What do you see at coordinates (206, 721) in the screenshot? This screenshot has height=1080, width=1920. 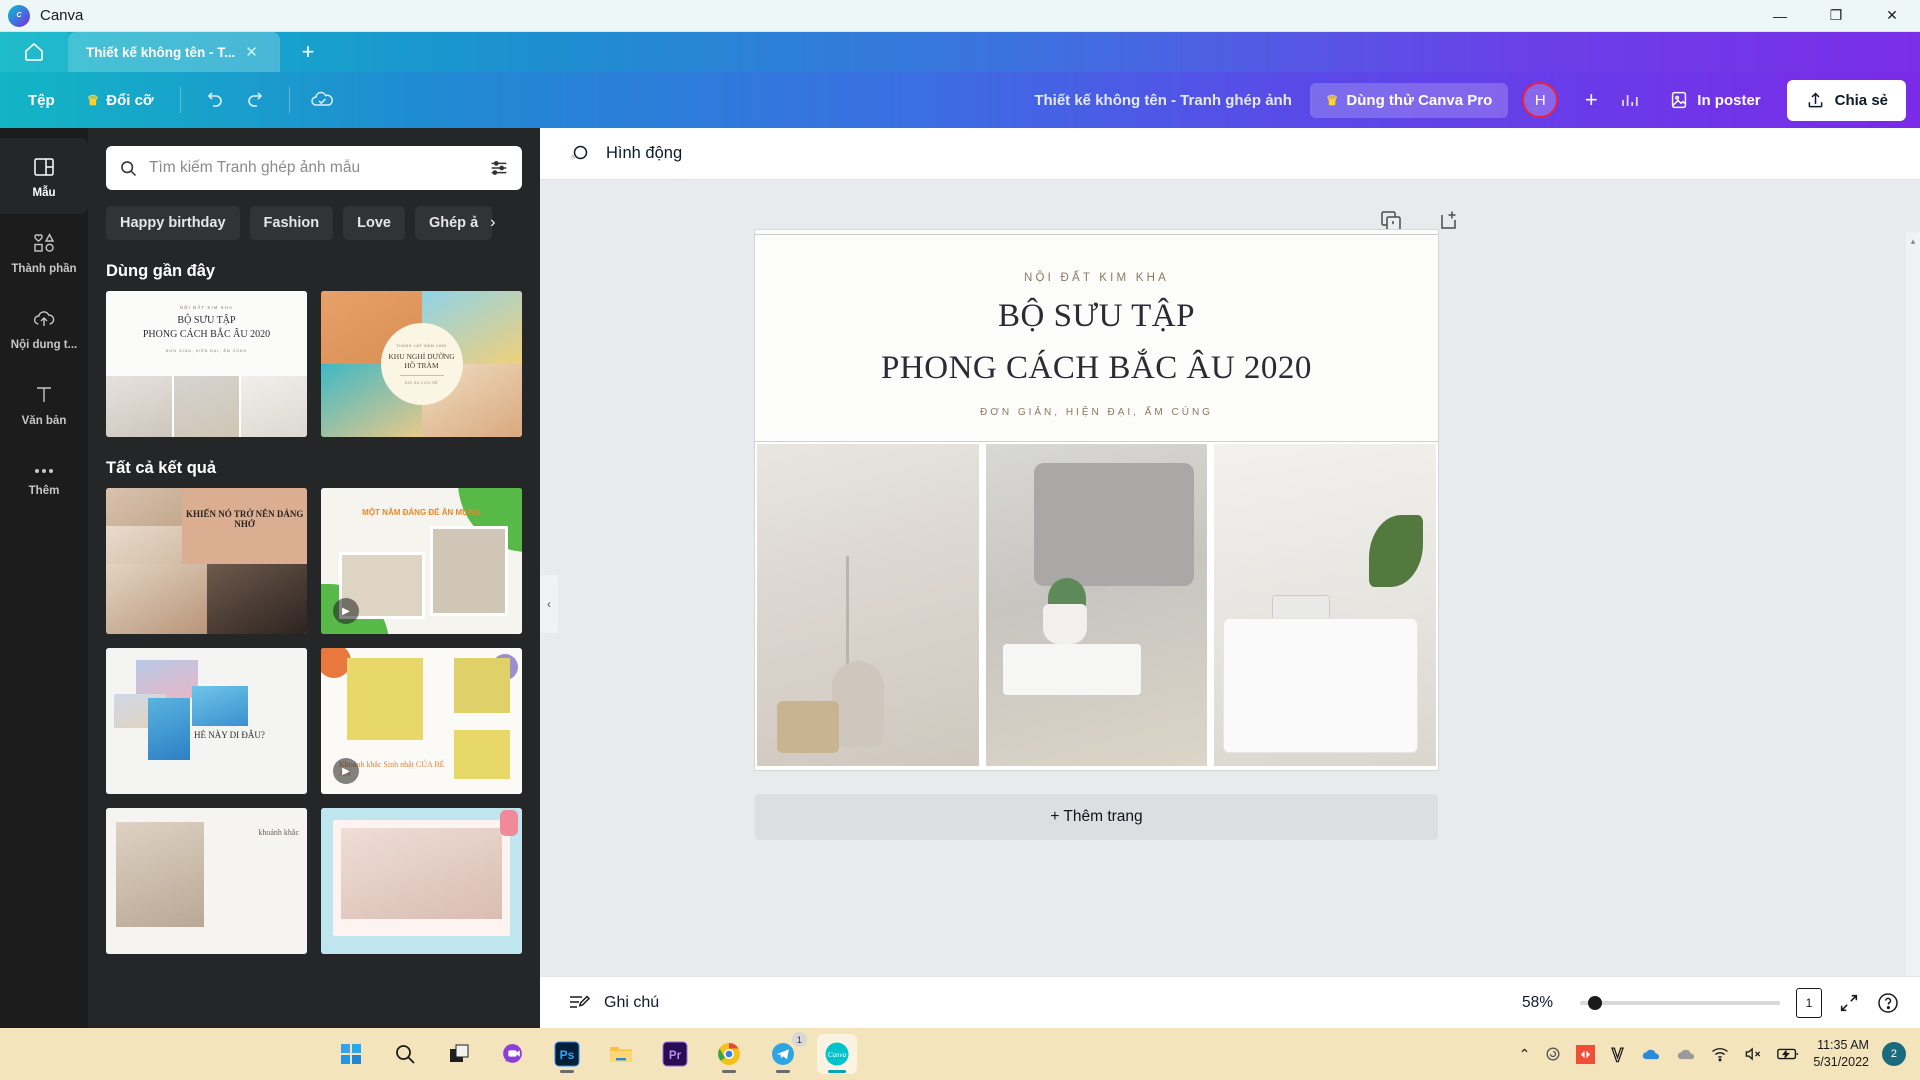 I see `template-card-summer: HÈ NÀY DI ĐÂU?` at bounding box center [206, 721].